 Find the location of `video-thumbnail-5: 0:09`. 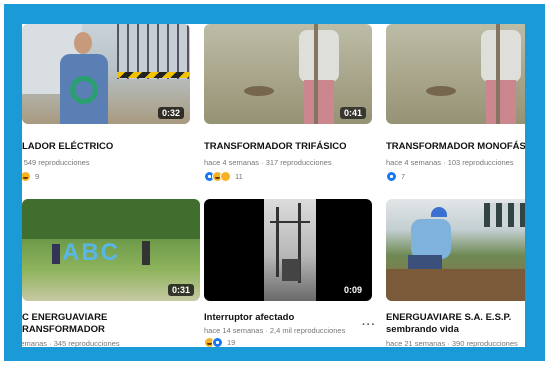

video-thumbnail-5: 0:09 is located at coordinates (288, 250).